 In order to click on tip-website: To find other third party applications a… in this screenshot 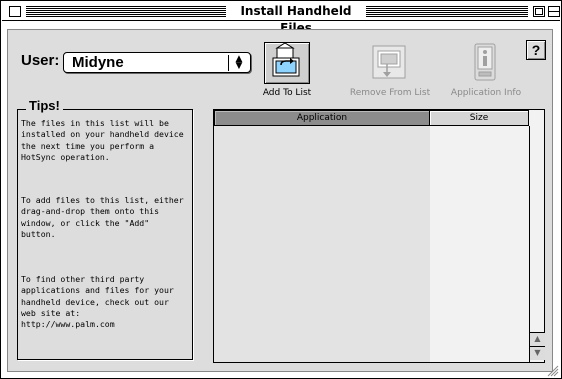, I will do `click(107, 302)`.